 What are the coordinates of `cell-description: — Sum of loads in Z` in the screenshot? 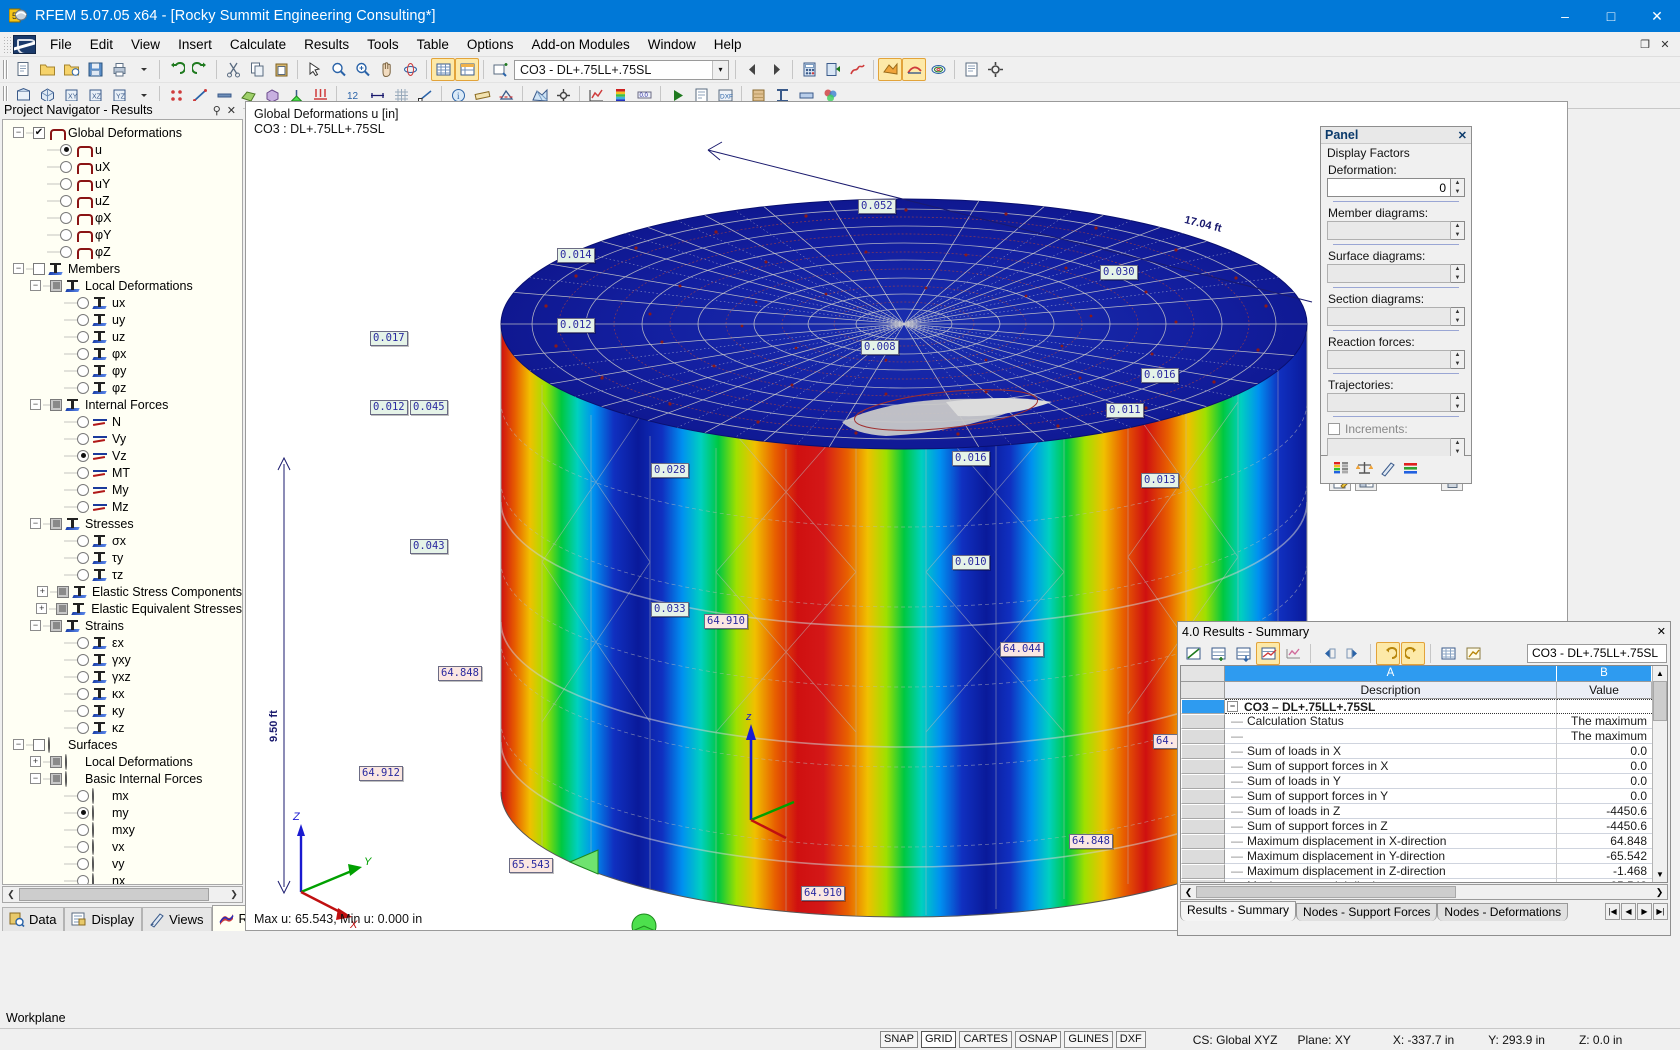 It's located at (1391, 811).